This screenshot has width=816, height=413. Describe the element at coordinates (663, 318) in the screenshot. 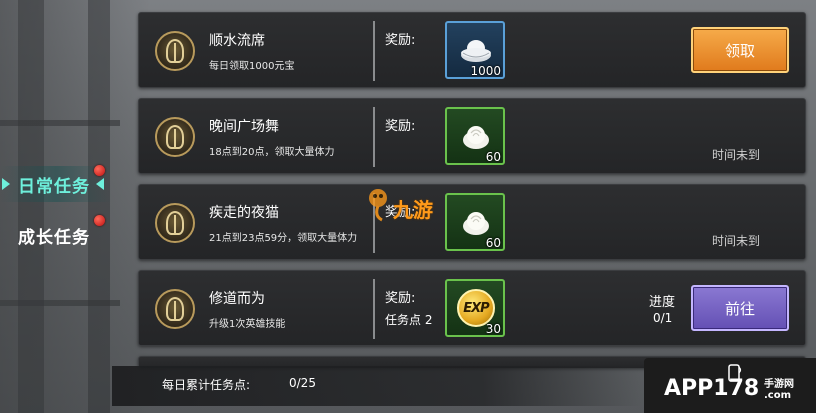

I see `progress-value: 0/1` at that location.